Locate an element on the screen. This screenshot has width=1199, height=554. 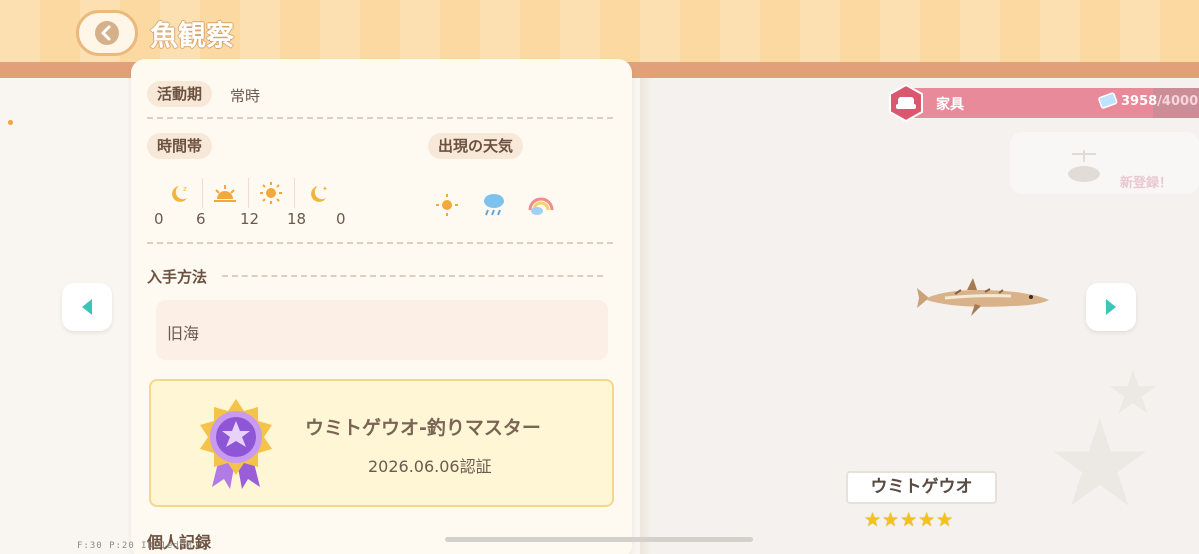
activity-value: 常時 is located at coordinates (245, 96).